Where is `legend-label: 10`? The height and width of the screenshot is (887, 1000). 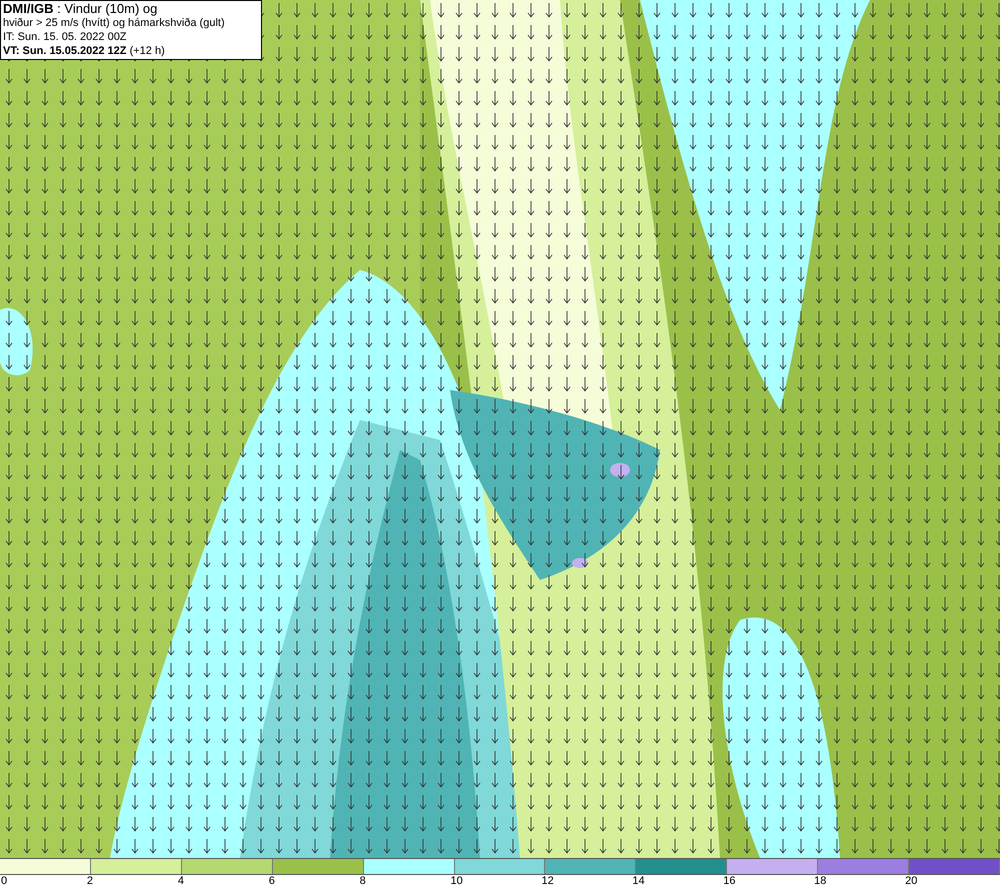 legend-label: 10 is located at coordinates (456, 881).